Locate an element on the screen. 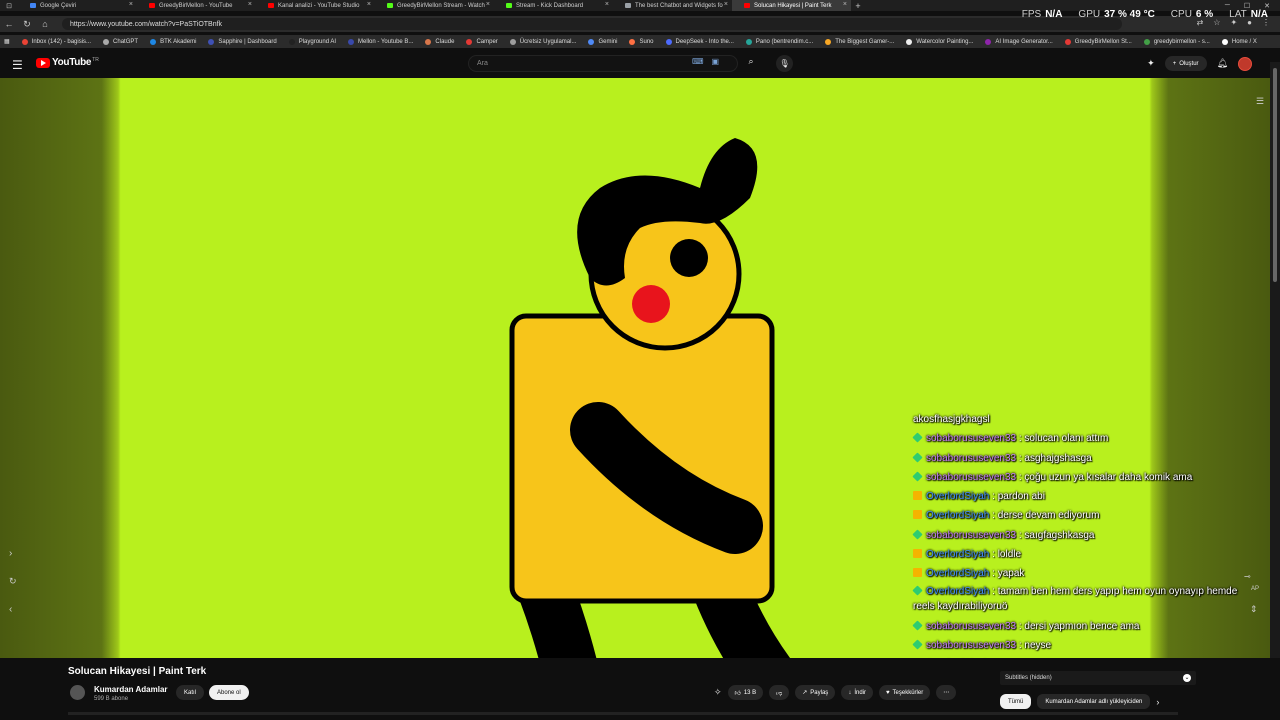 This screenshot has height=720, width=1280. bookmark-item: Gemini is located at coordinates (603, 41).